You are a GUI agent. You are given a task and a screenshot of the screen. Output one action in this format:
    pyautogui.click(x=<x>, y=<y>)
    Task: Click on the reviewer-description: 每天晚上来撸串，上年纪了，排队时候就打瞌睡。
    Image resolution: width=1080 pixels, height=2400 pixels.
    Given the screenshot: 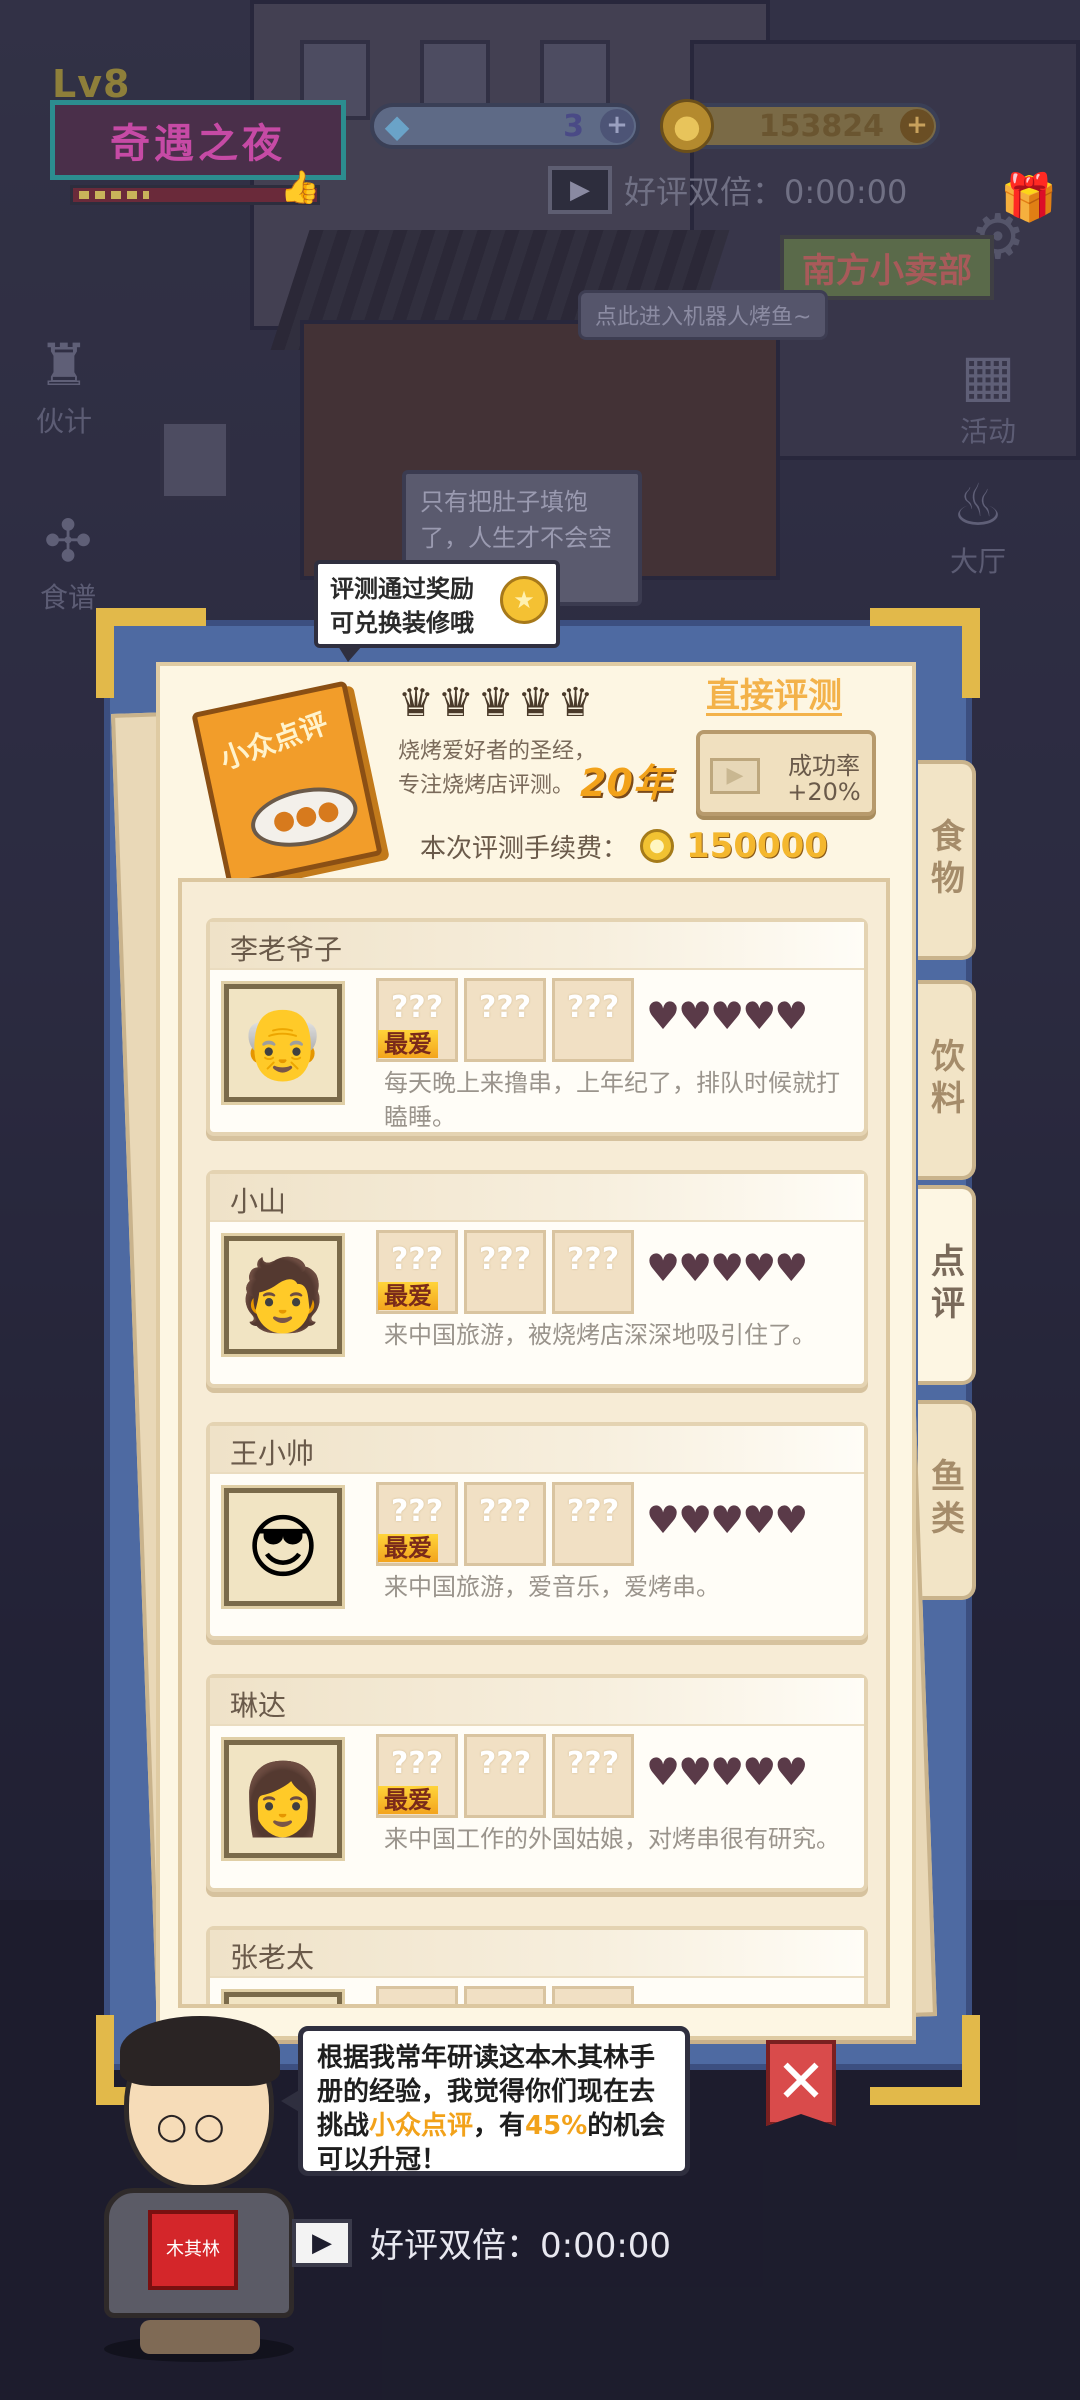 What is the action you would take?
    pyautogui.click(x=612, y=1100)
    